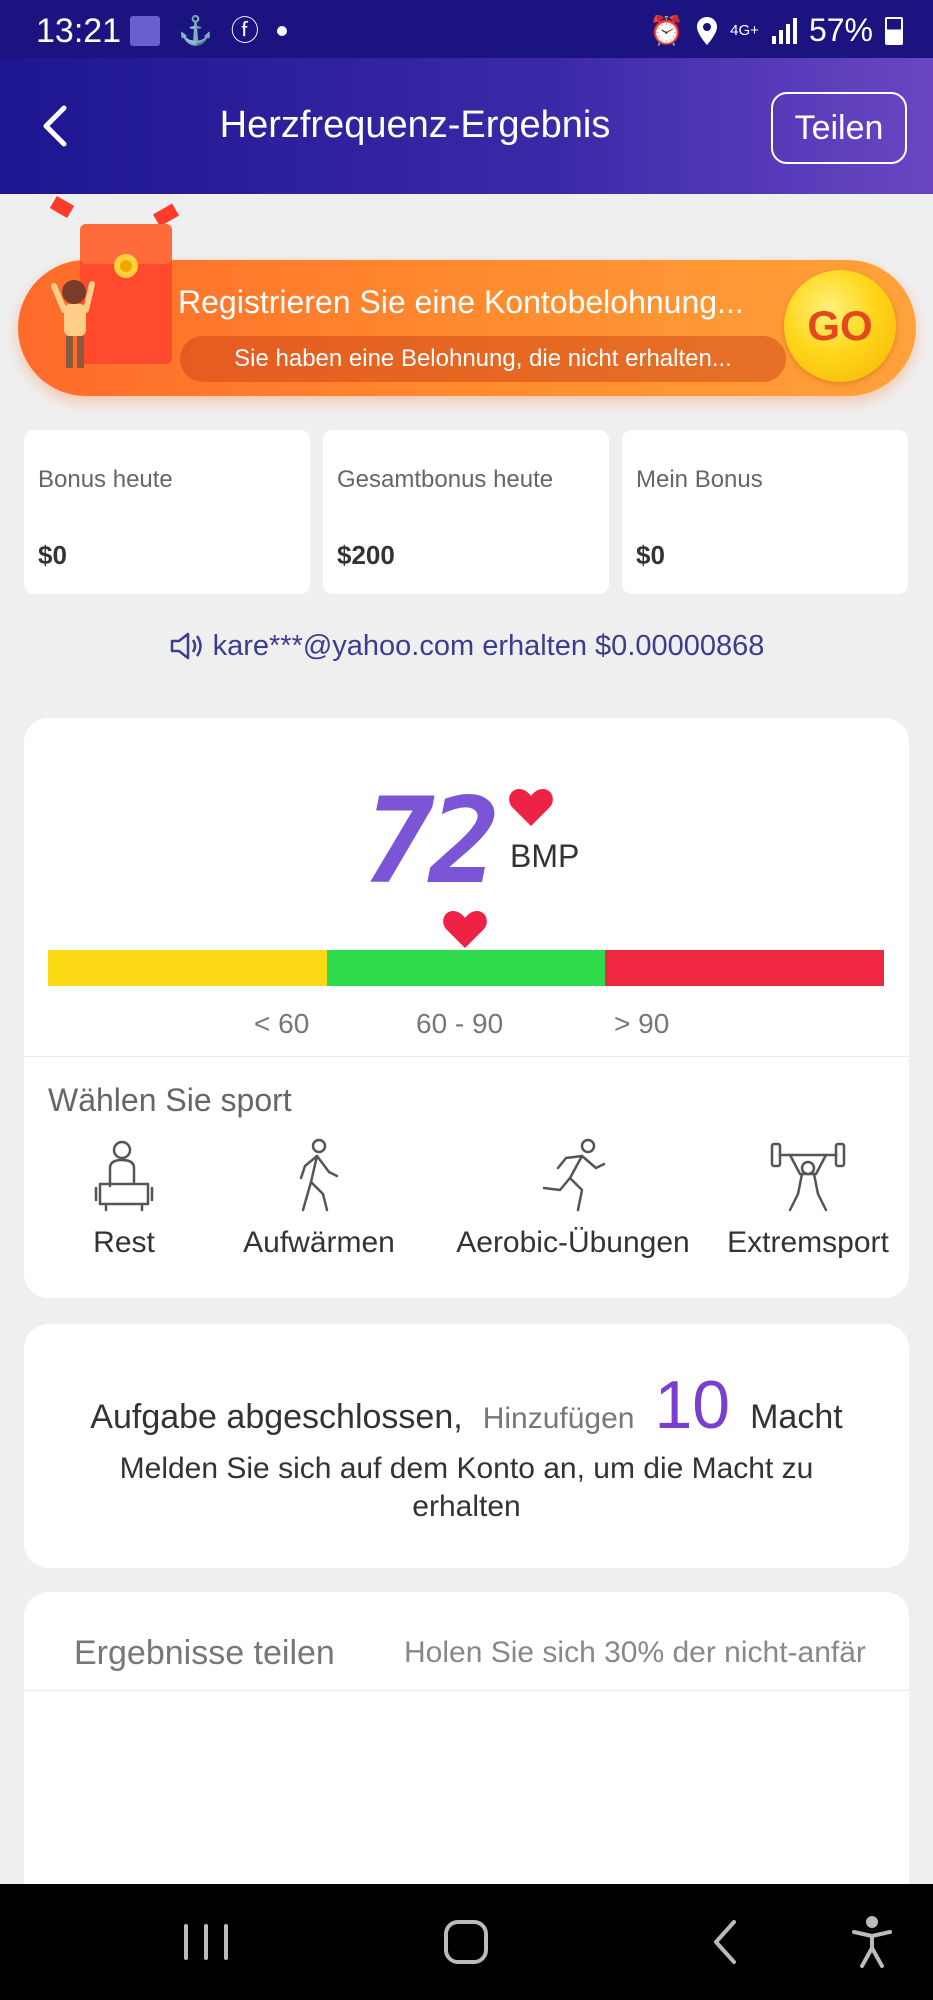 The width and height of the screenshot is (933, 2000). I want to click on app-notification-icon, so click(145, 31).